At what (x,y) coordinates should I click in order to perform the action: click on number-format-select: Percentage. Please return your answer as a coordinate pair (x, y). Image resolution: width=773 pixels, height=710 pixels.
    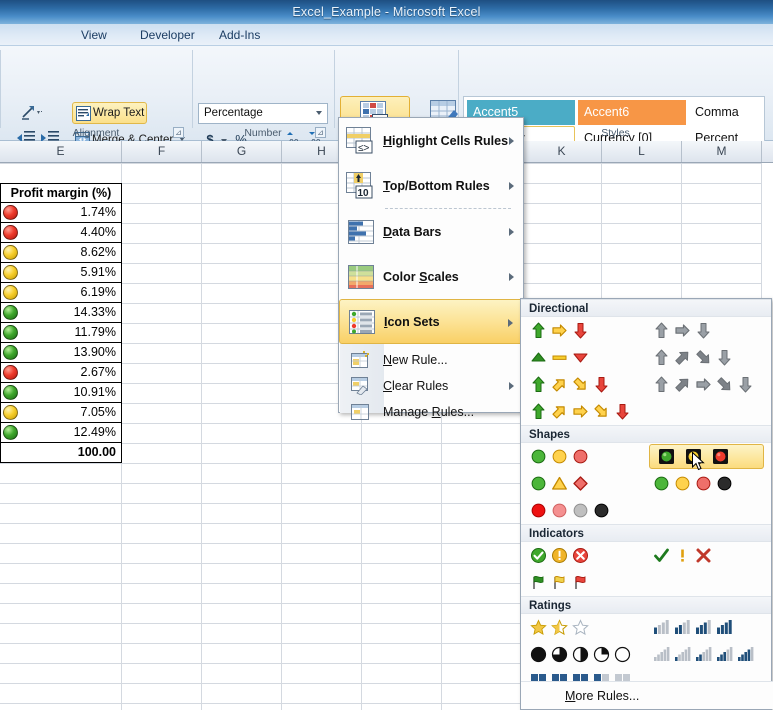
    Looking at the image, I should click on (263, 113).